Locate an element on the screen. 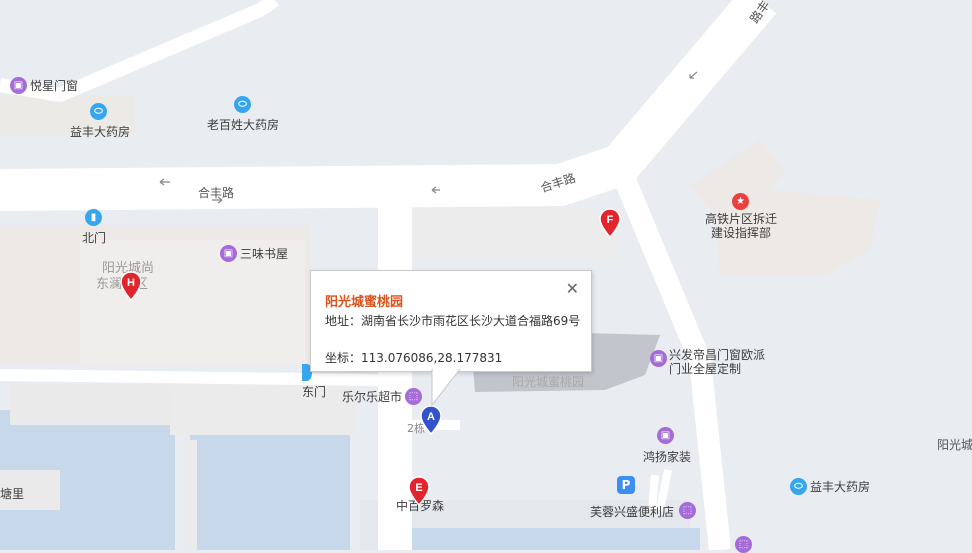 The image size is (972, 553). marker-h-letter: H is located at coordinates (131, 283).